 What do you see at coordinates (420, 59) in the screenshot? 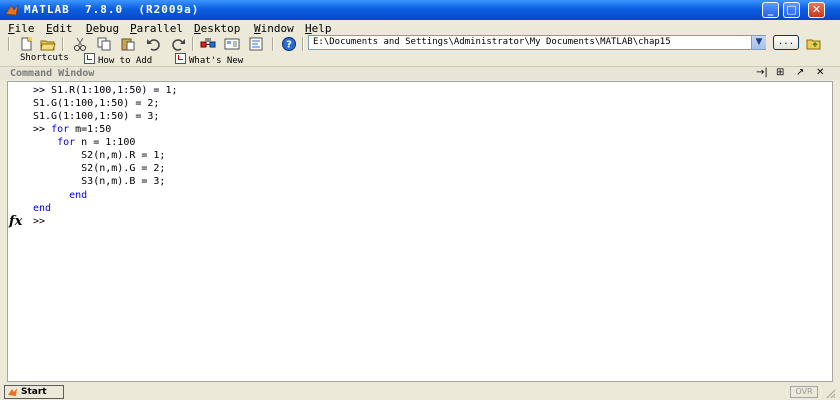
I see `shortcuts-bar: Shortcuts How to Add What's New` at bounding box center [420, 59].